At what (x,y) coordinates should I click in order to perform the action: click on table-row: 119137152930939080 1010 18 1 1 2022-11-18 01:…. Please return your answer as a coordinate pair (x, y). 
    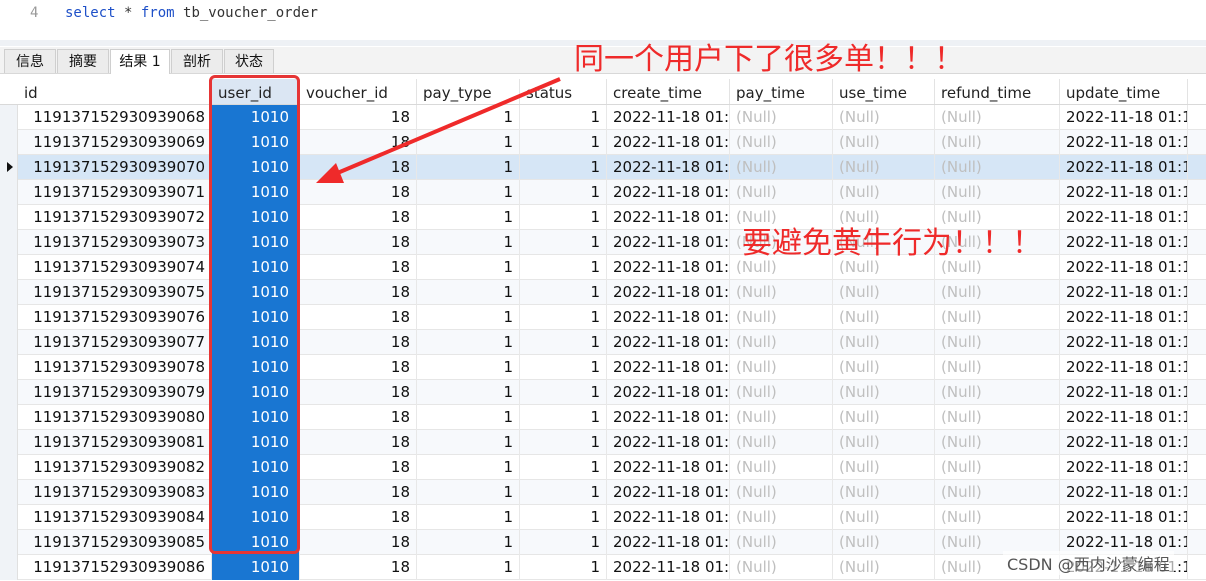
    Looking at the image, I should click on (603, 417).